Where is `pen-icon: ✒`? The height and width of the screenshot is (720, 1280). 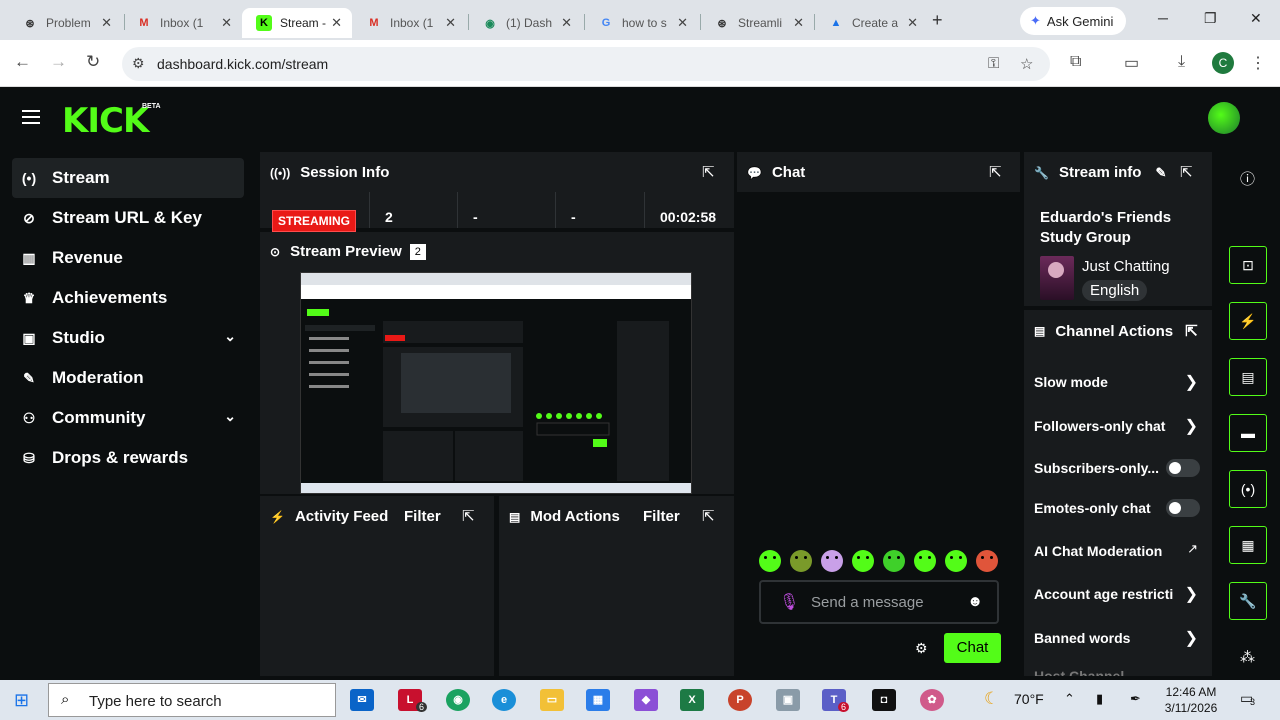 pen-icon: ✒ is located at coordinates (1135, 699).